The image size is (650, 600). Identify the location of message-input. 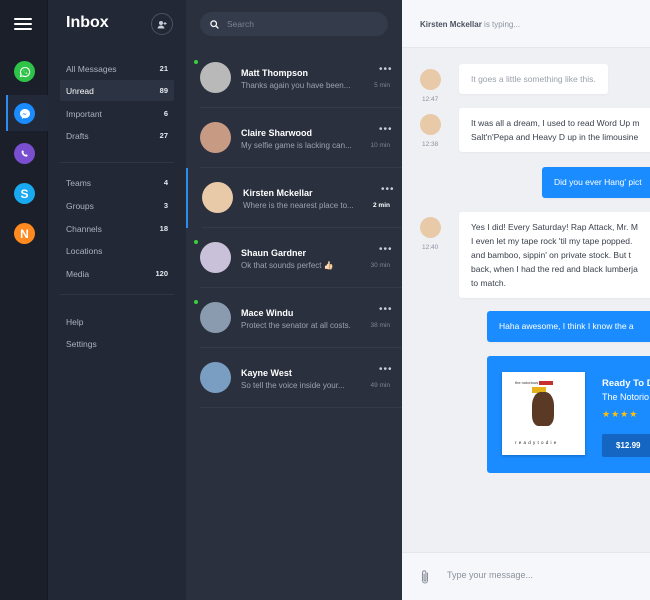
(542, 575).